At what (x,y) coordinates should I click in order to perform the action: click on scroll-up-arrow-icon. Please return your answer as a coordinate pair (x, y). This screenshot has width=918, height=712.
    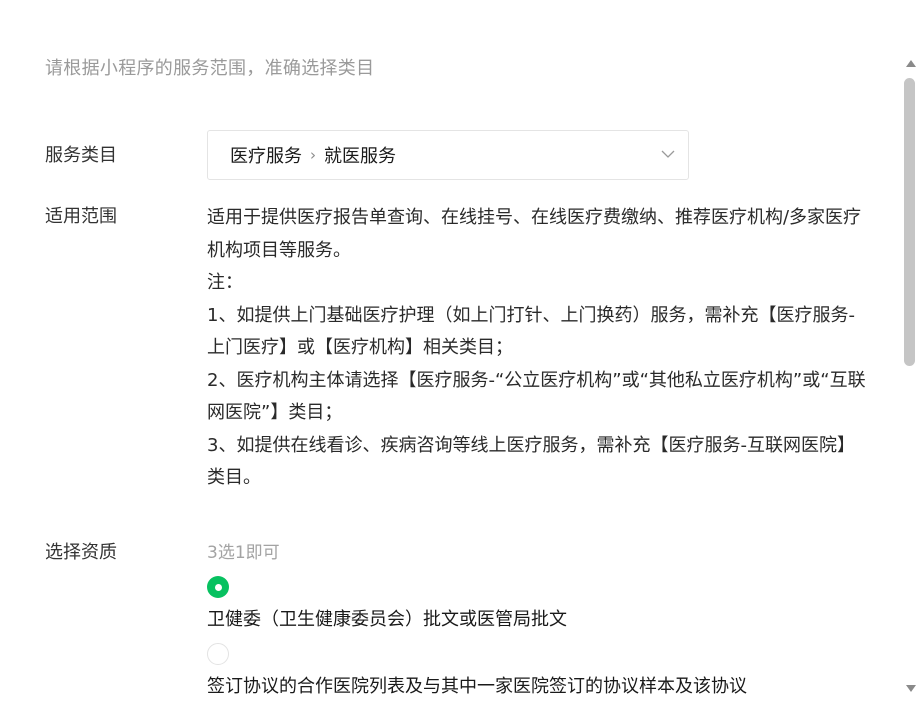
    Looking at the image, I should click on (911, 63).